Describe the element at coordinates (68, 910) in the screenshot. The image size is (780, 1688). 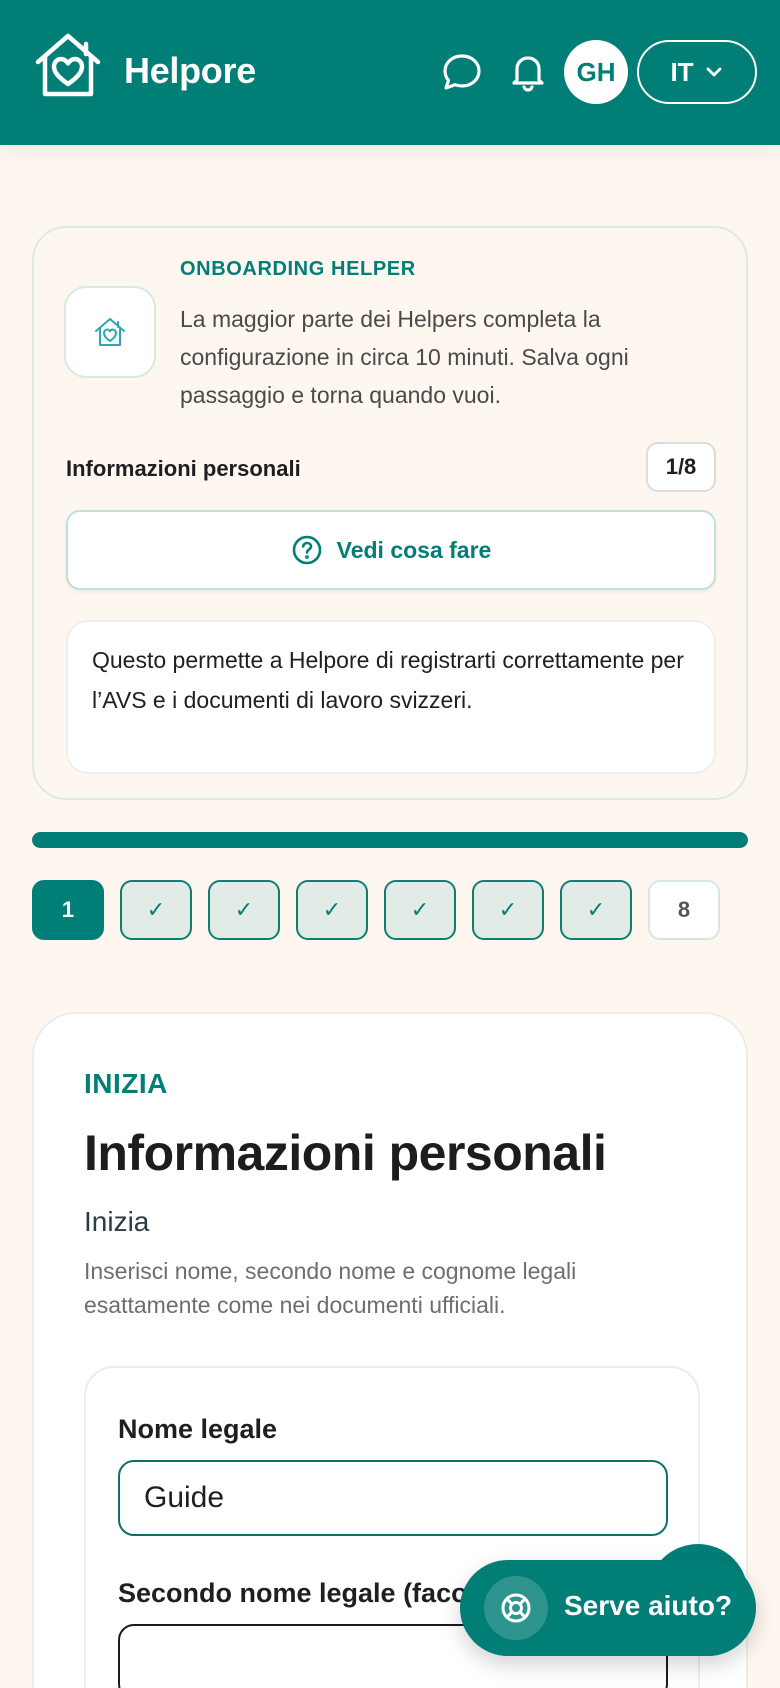
I see `step-indicator-1: 1` at that location.